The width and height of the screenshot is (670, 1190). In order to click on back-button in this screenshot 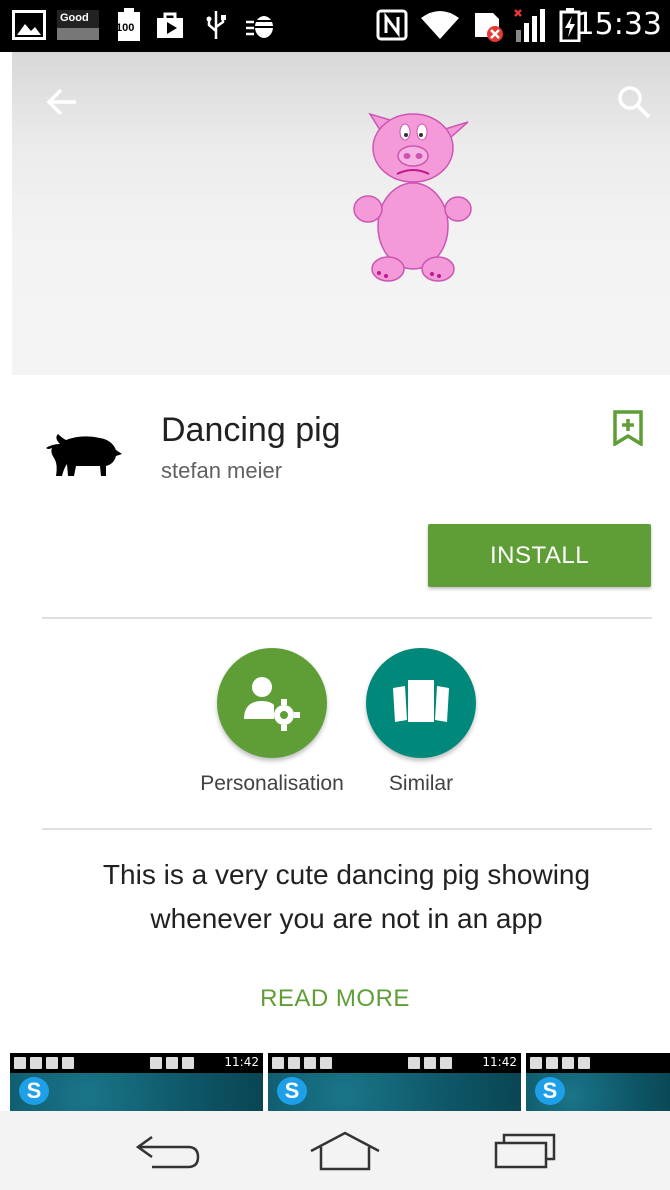, I will do `click(62, 102)`.